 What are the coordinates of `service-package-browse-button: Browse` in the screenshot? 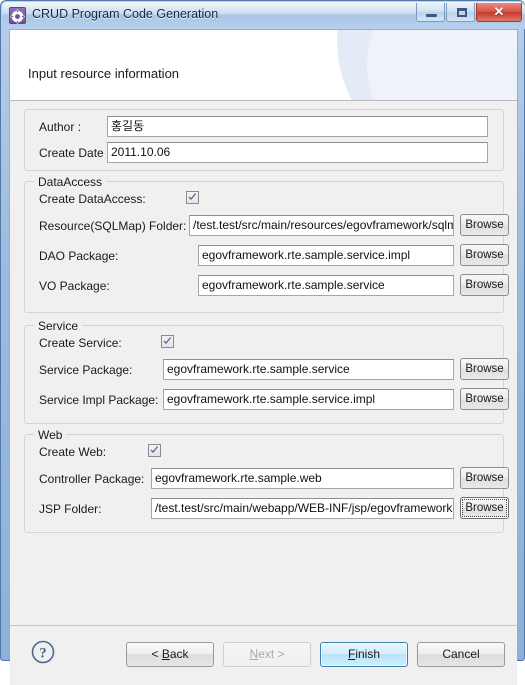 It's located at (484, 369).